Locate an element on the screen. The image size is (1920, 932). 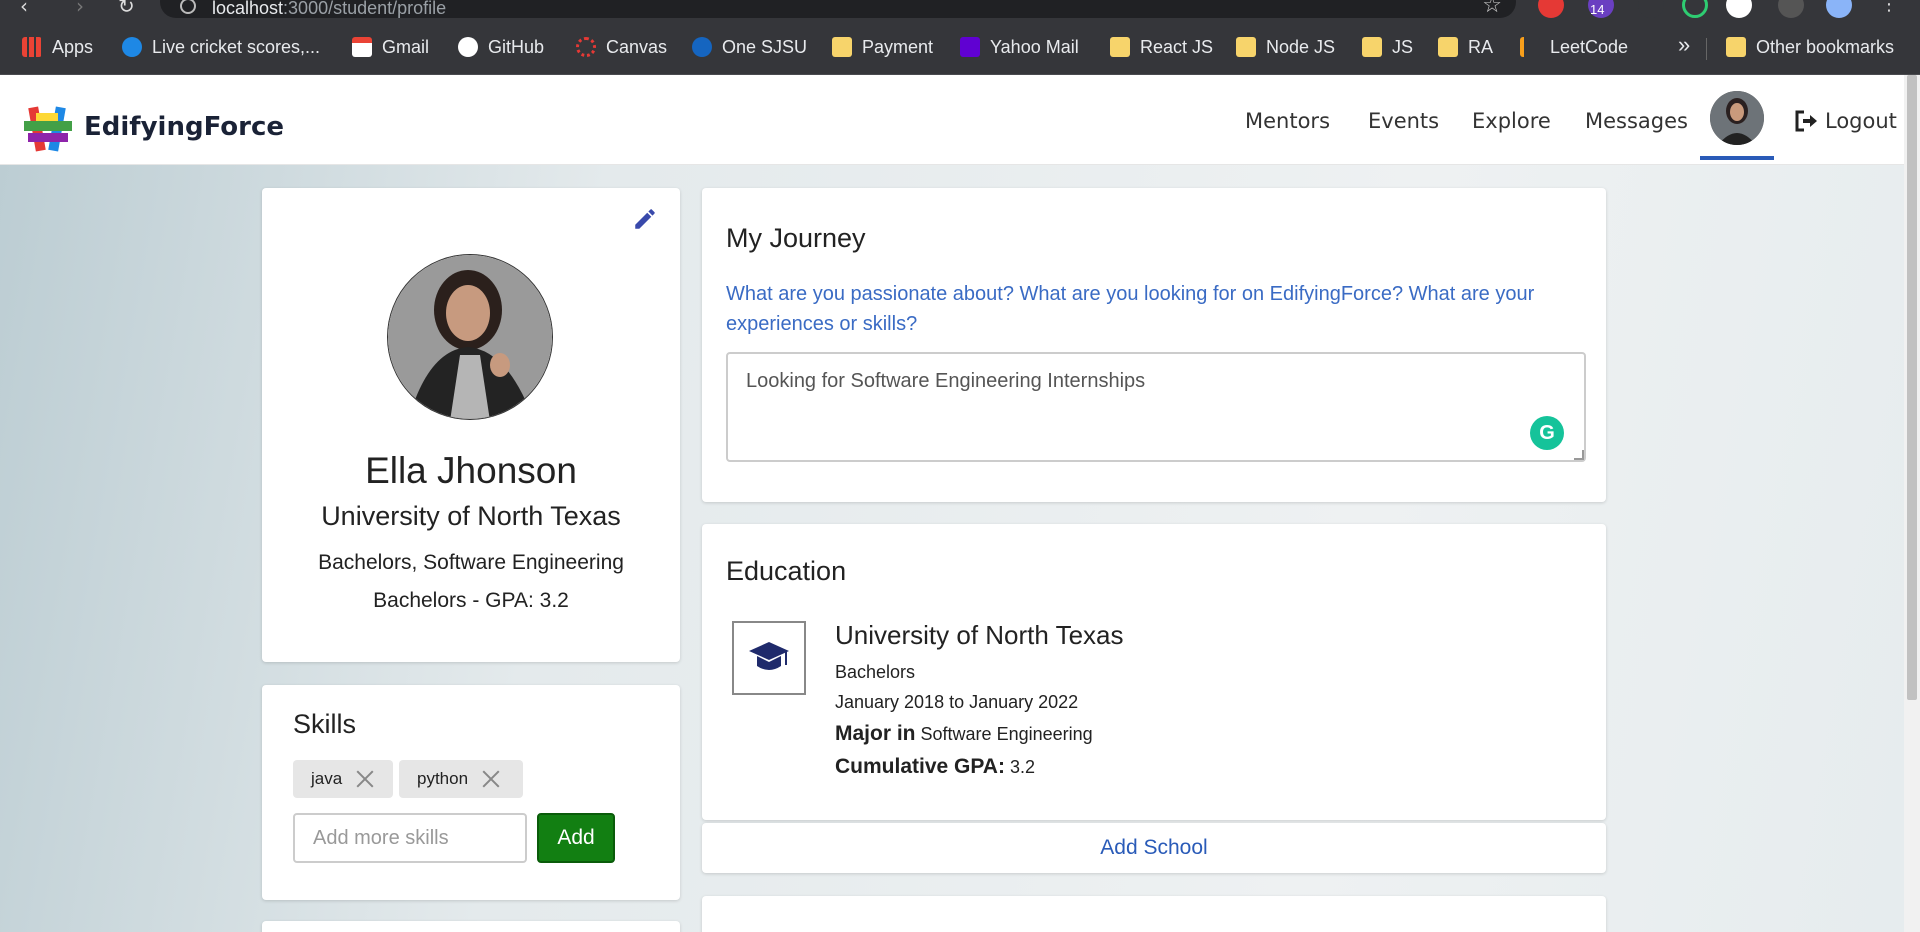
skills-card: Skills java python Add is located at coordinates (471, 792).